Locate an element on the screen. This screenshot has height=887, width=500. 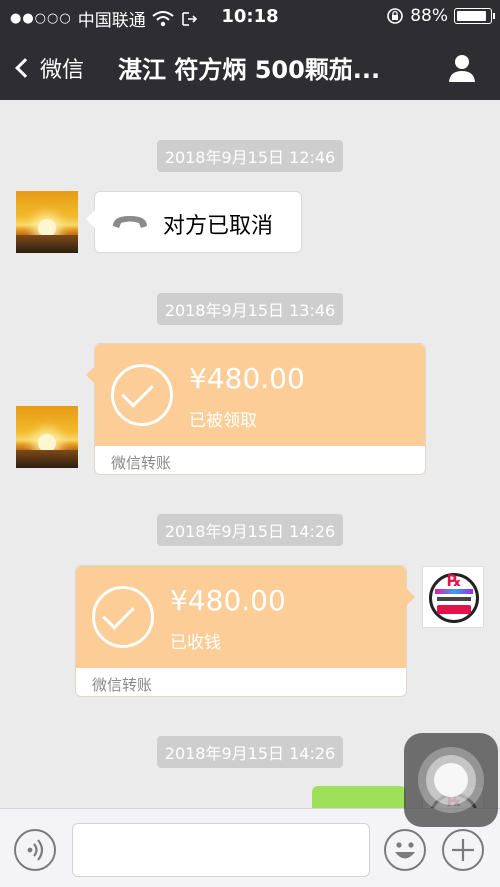
voice-icon is located at coordinates (35, 850).